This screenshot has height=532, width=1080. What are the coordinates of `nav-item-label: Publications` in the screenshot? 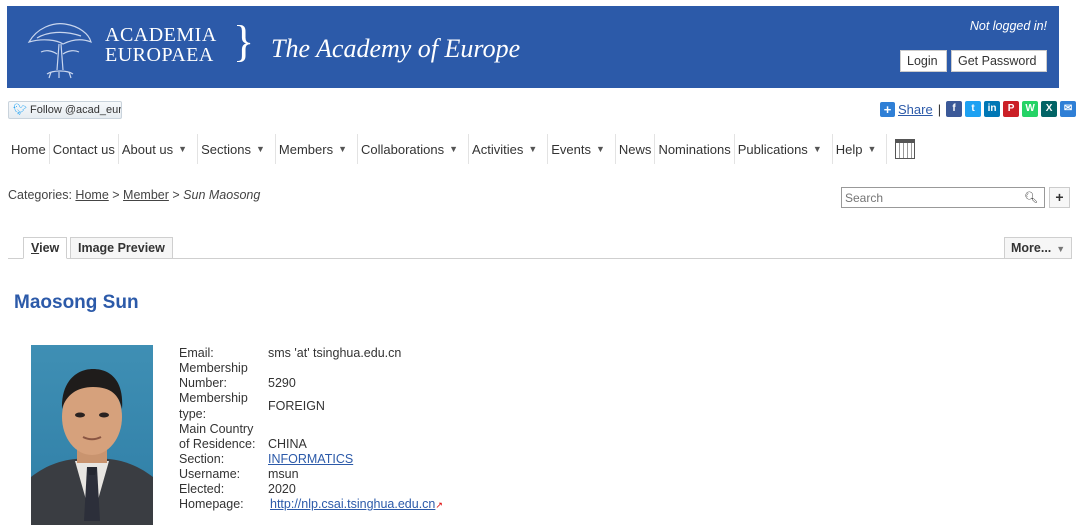 It's located at (772, 149).